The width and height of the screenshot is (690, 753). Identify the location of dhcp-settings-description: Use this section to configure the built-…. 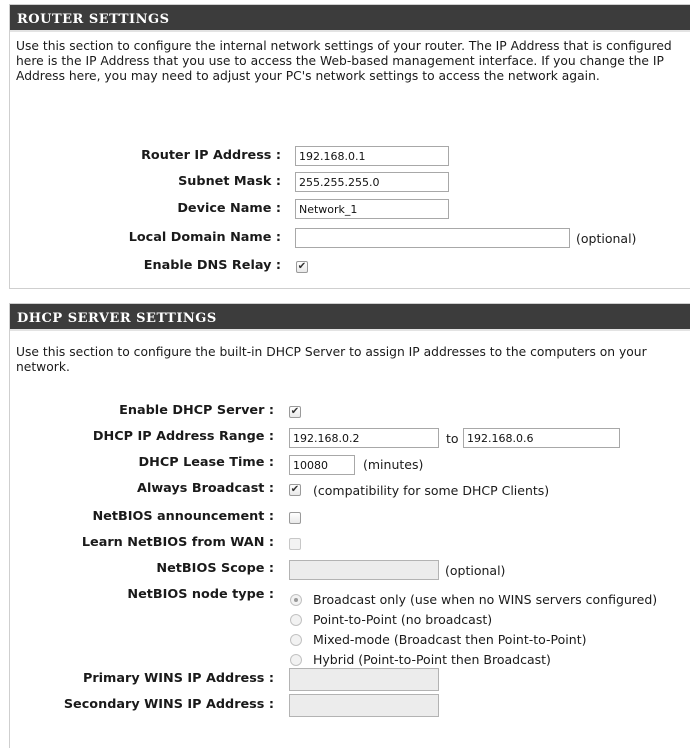
(331, 359).